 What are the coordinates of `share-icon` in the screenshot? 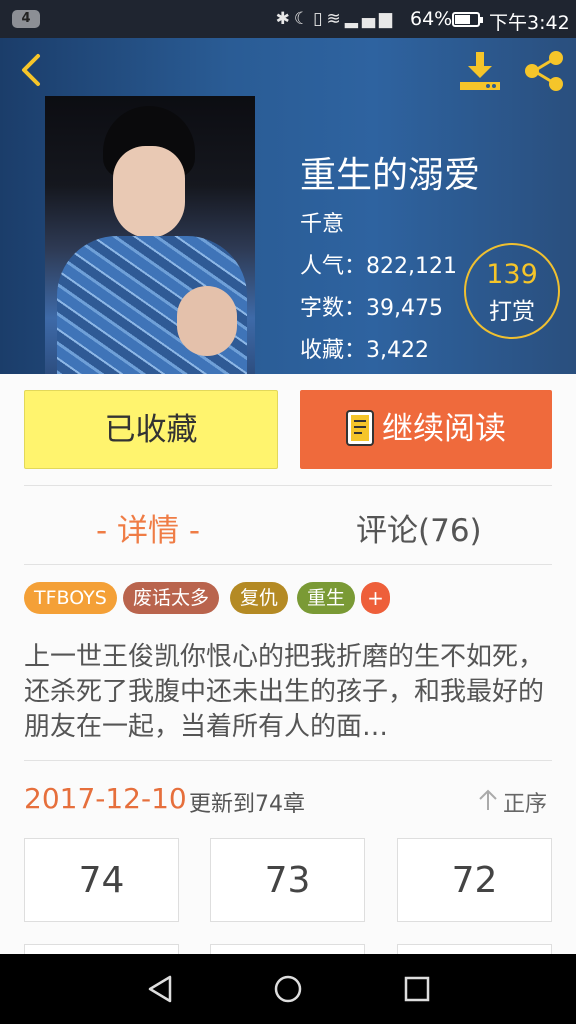 It's located at (544, 71).